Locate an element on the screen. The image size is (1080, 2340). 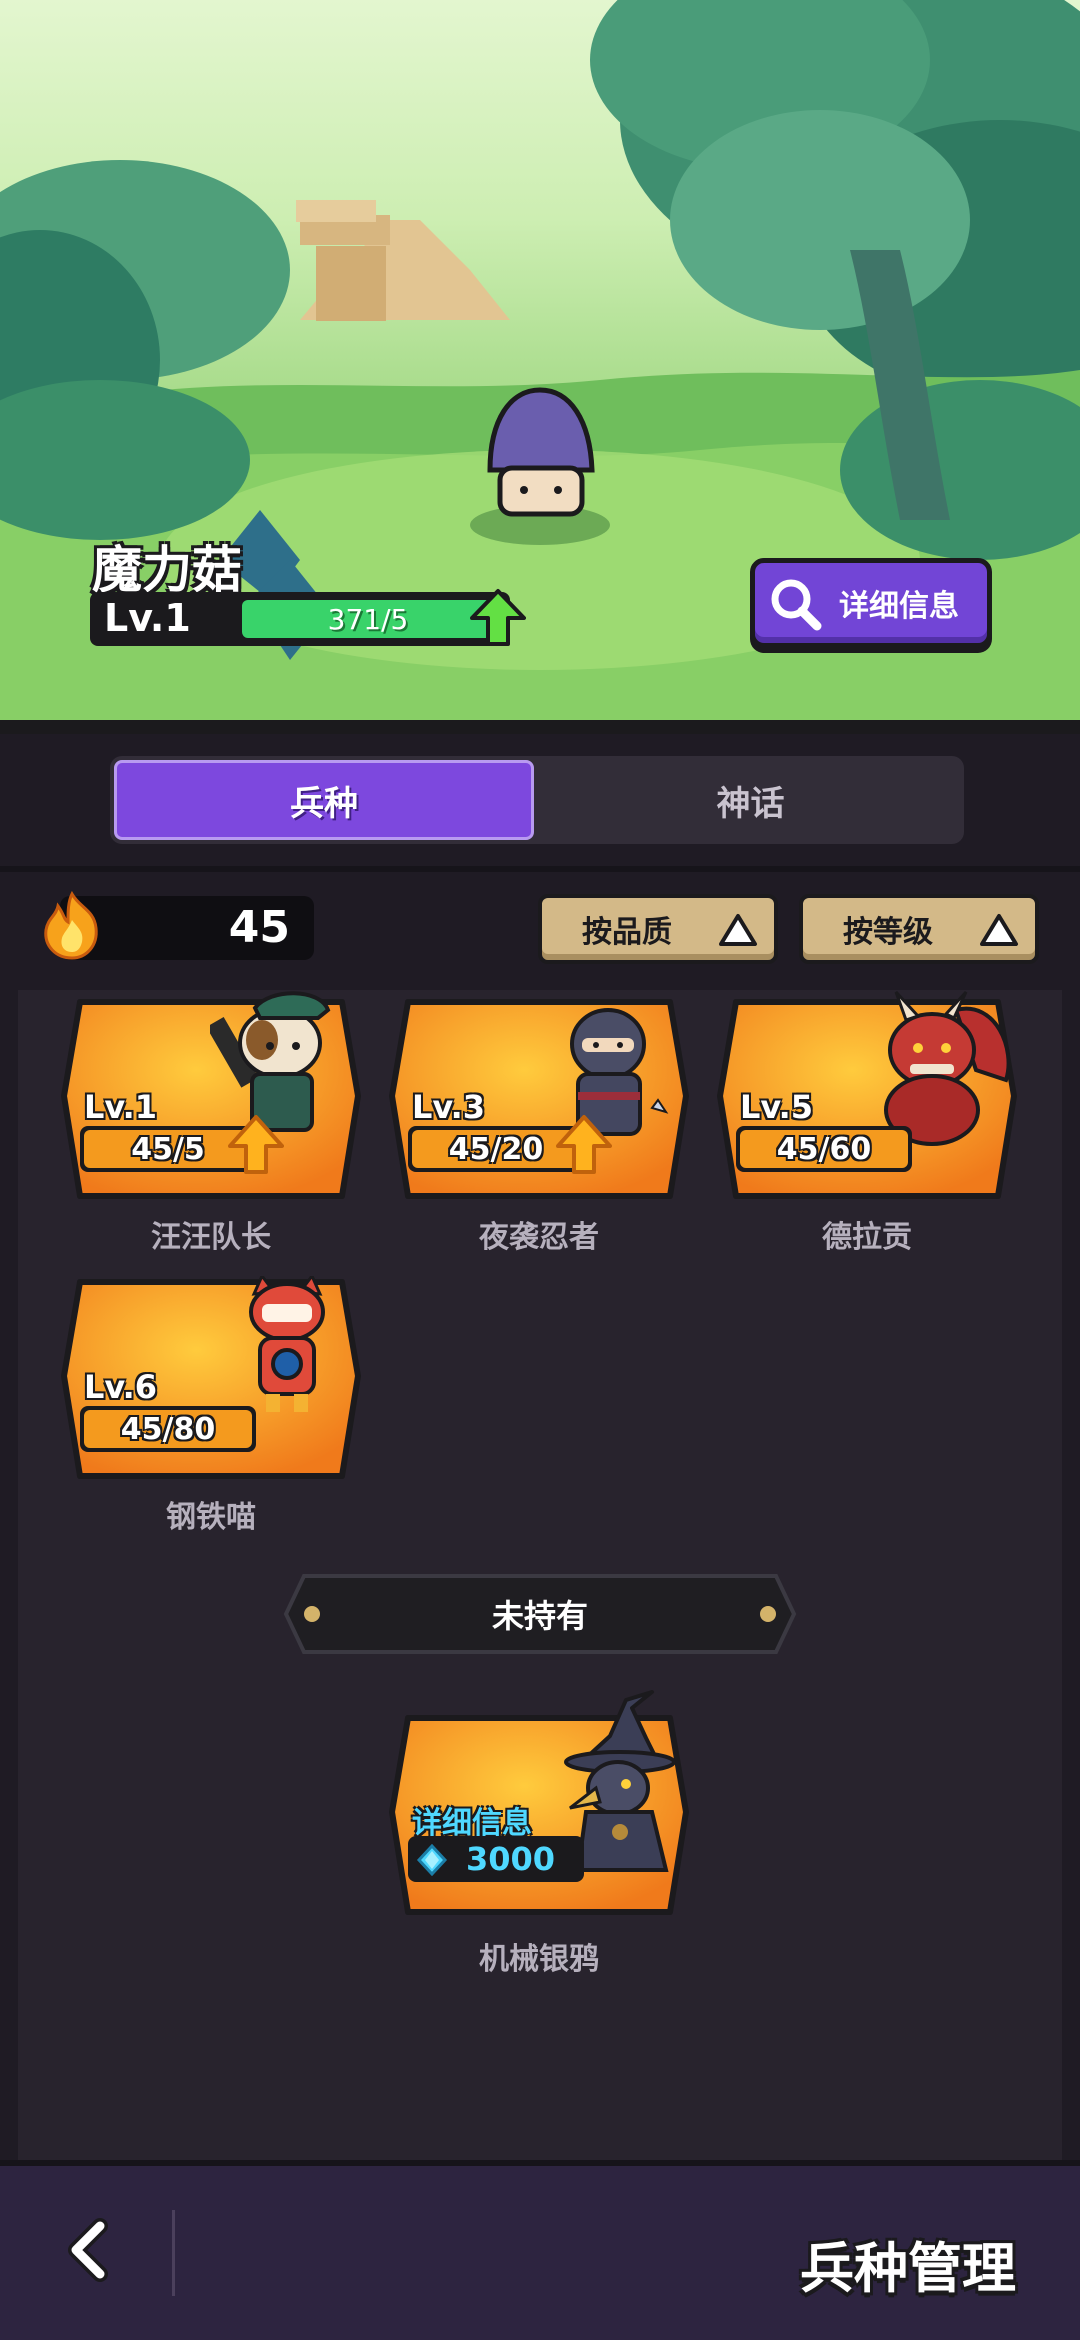
unit-progress: 45/80 is located at coordinates (168, 1429).